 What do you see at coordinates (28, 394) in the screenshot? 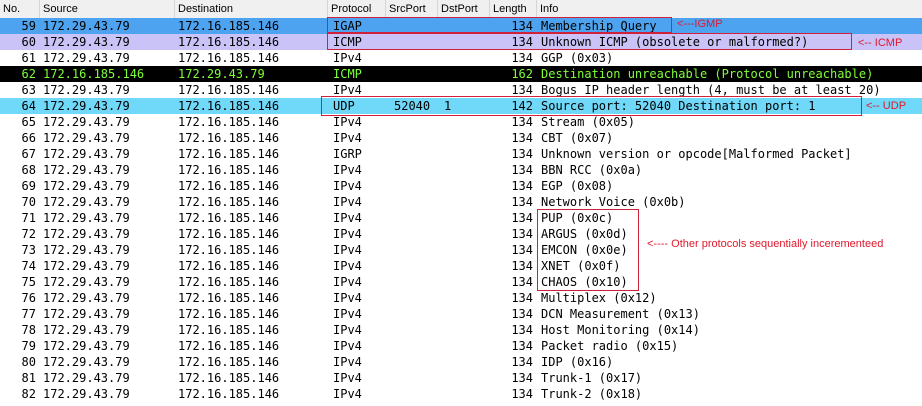
I see `packet-number: 82` at bounding box center [28, 394].